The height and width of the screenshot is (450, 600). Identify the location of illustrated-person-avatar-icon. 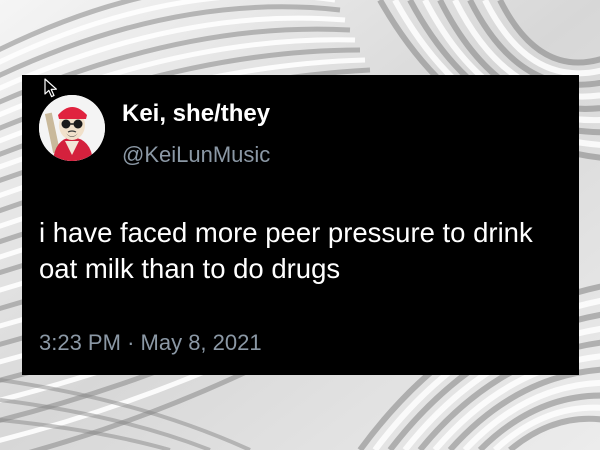
(72, 128).